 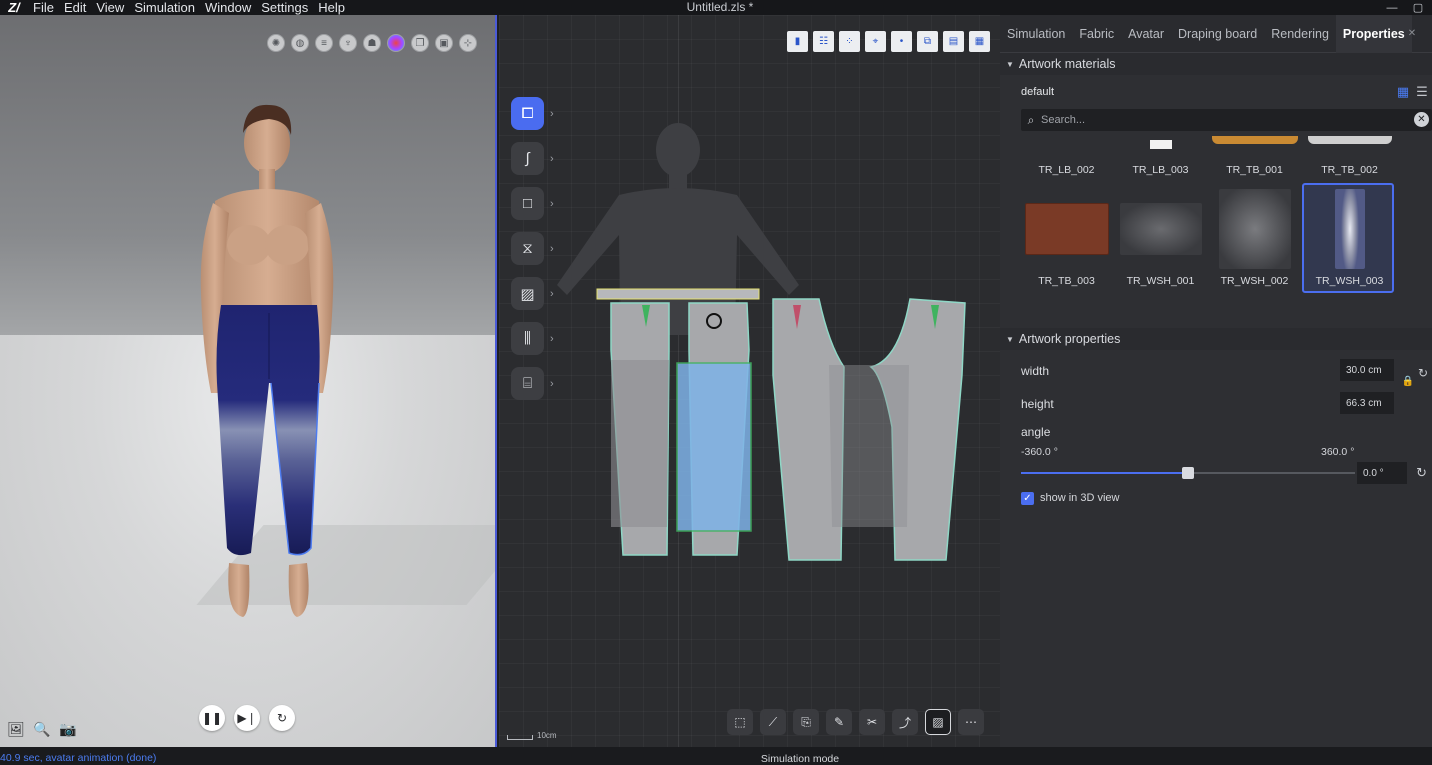 I want to click on artwork-properties-header: ▼ Artwork properties, so click(x=1216, y=339).